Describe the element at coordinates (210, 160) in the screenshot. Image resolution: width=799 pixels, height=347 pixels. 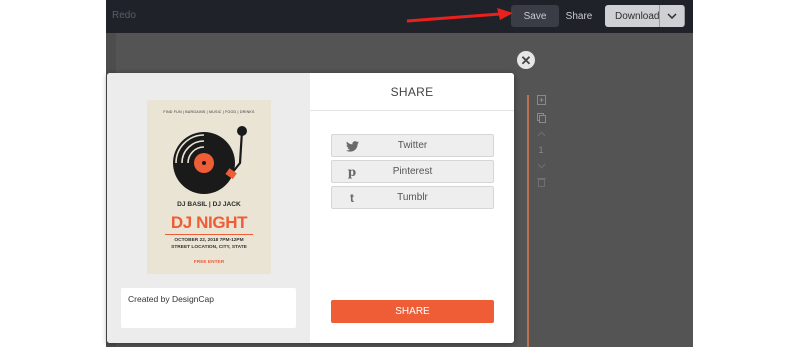
I see `turntable-record-icon` at that location.